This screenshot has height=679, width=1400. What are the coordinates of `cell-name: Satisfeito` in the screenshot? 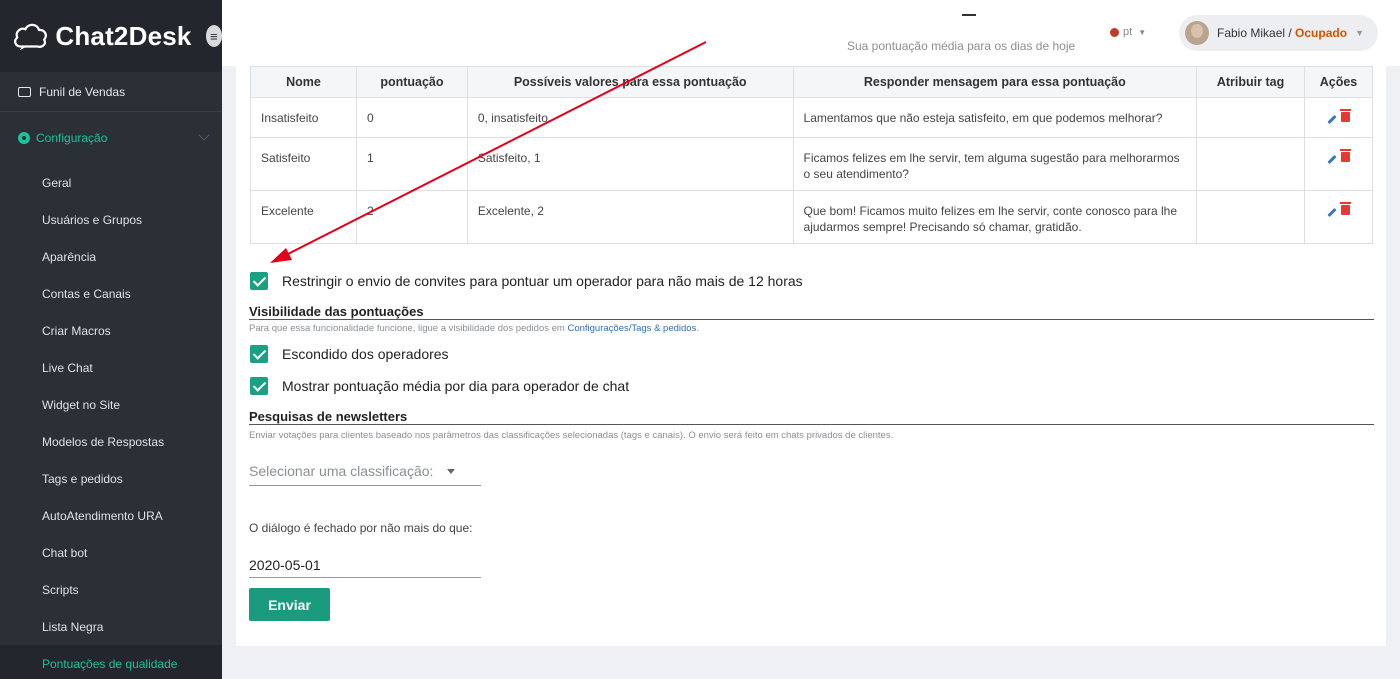 It's located at (303, 164).